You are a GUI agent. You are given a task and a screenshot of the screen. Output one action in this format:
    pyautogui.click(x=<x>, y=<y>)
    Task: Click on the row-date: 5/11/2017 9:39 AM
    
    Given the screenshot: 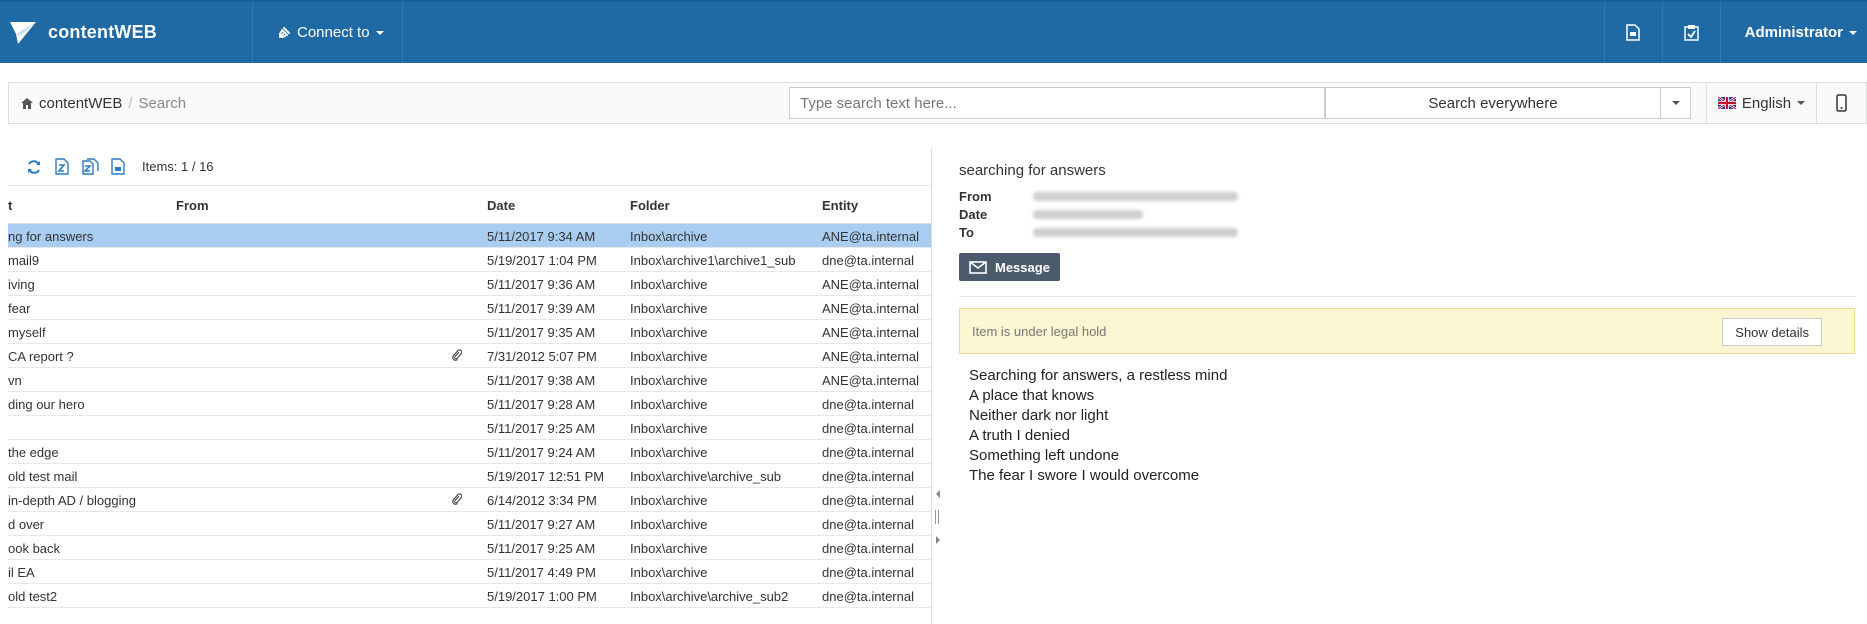 What is the action you would take?
    pyautogui.click(x=541, y=308)
    